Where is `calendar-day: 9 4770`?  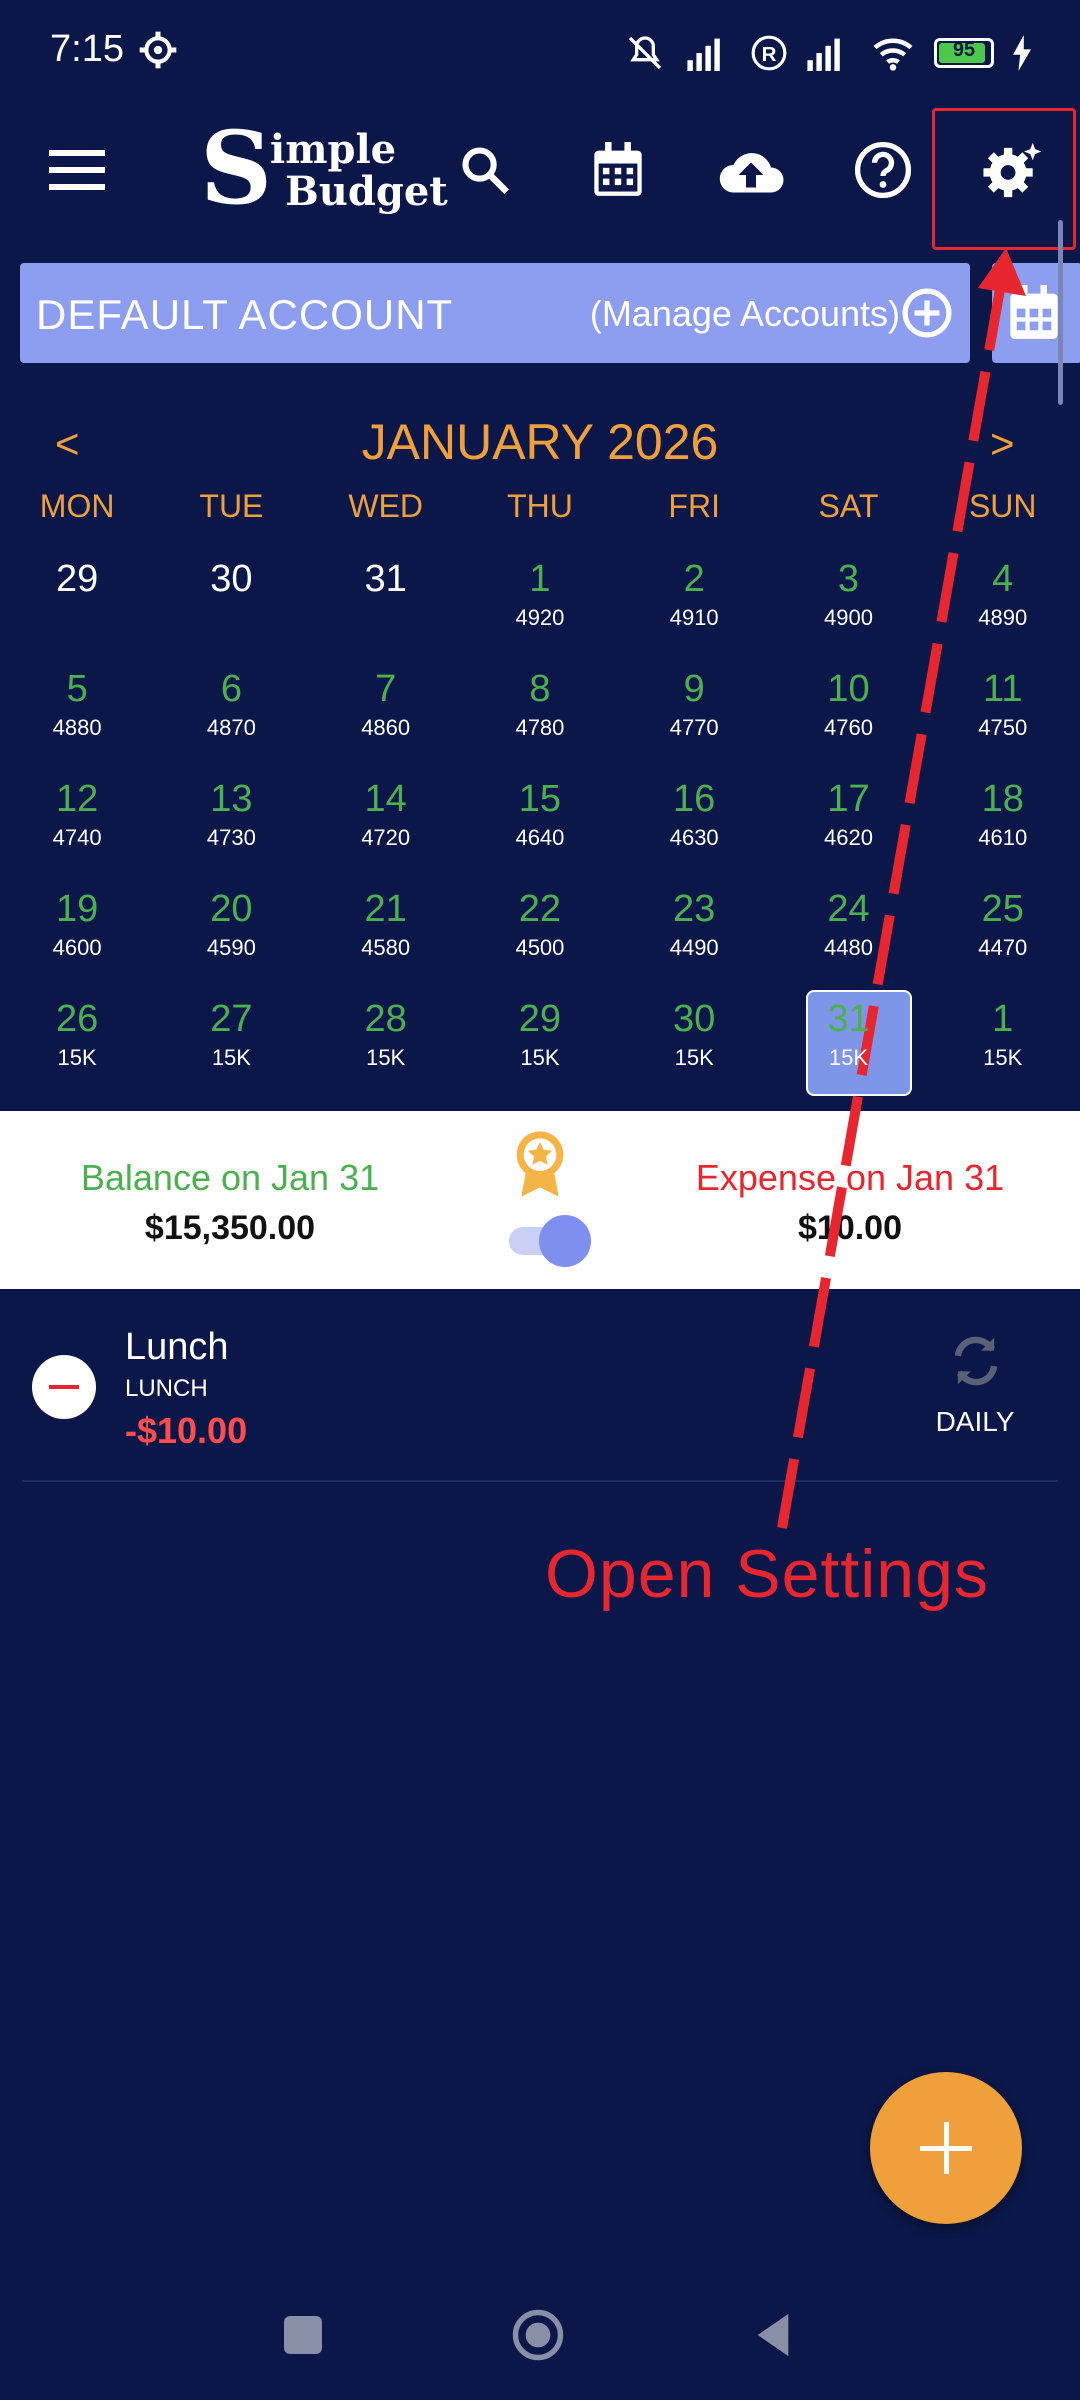
calendar-day: 9 4770 is located at coordinates (694, 713).